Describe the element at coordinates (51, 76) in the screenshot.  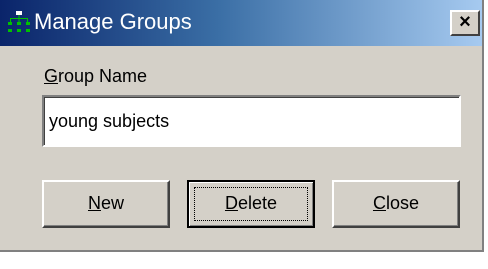
I see `group-name-label-accesskey: G` at that location.